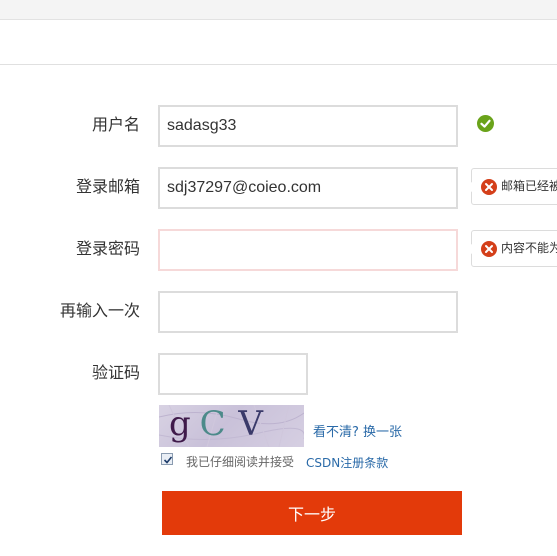  I want to click on confirm-password-input, so click(308, 312).